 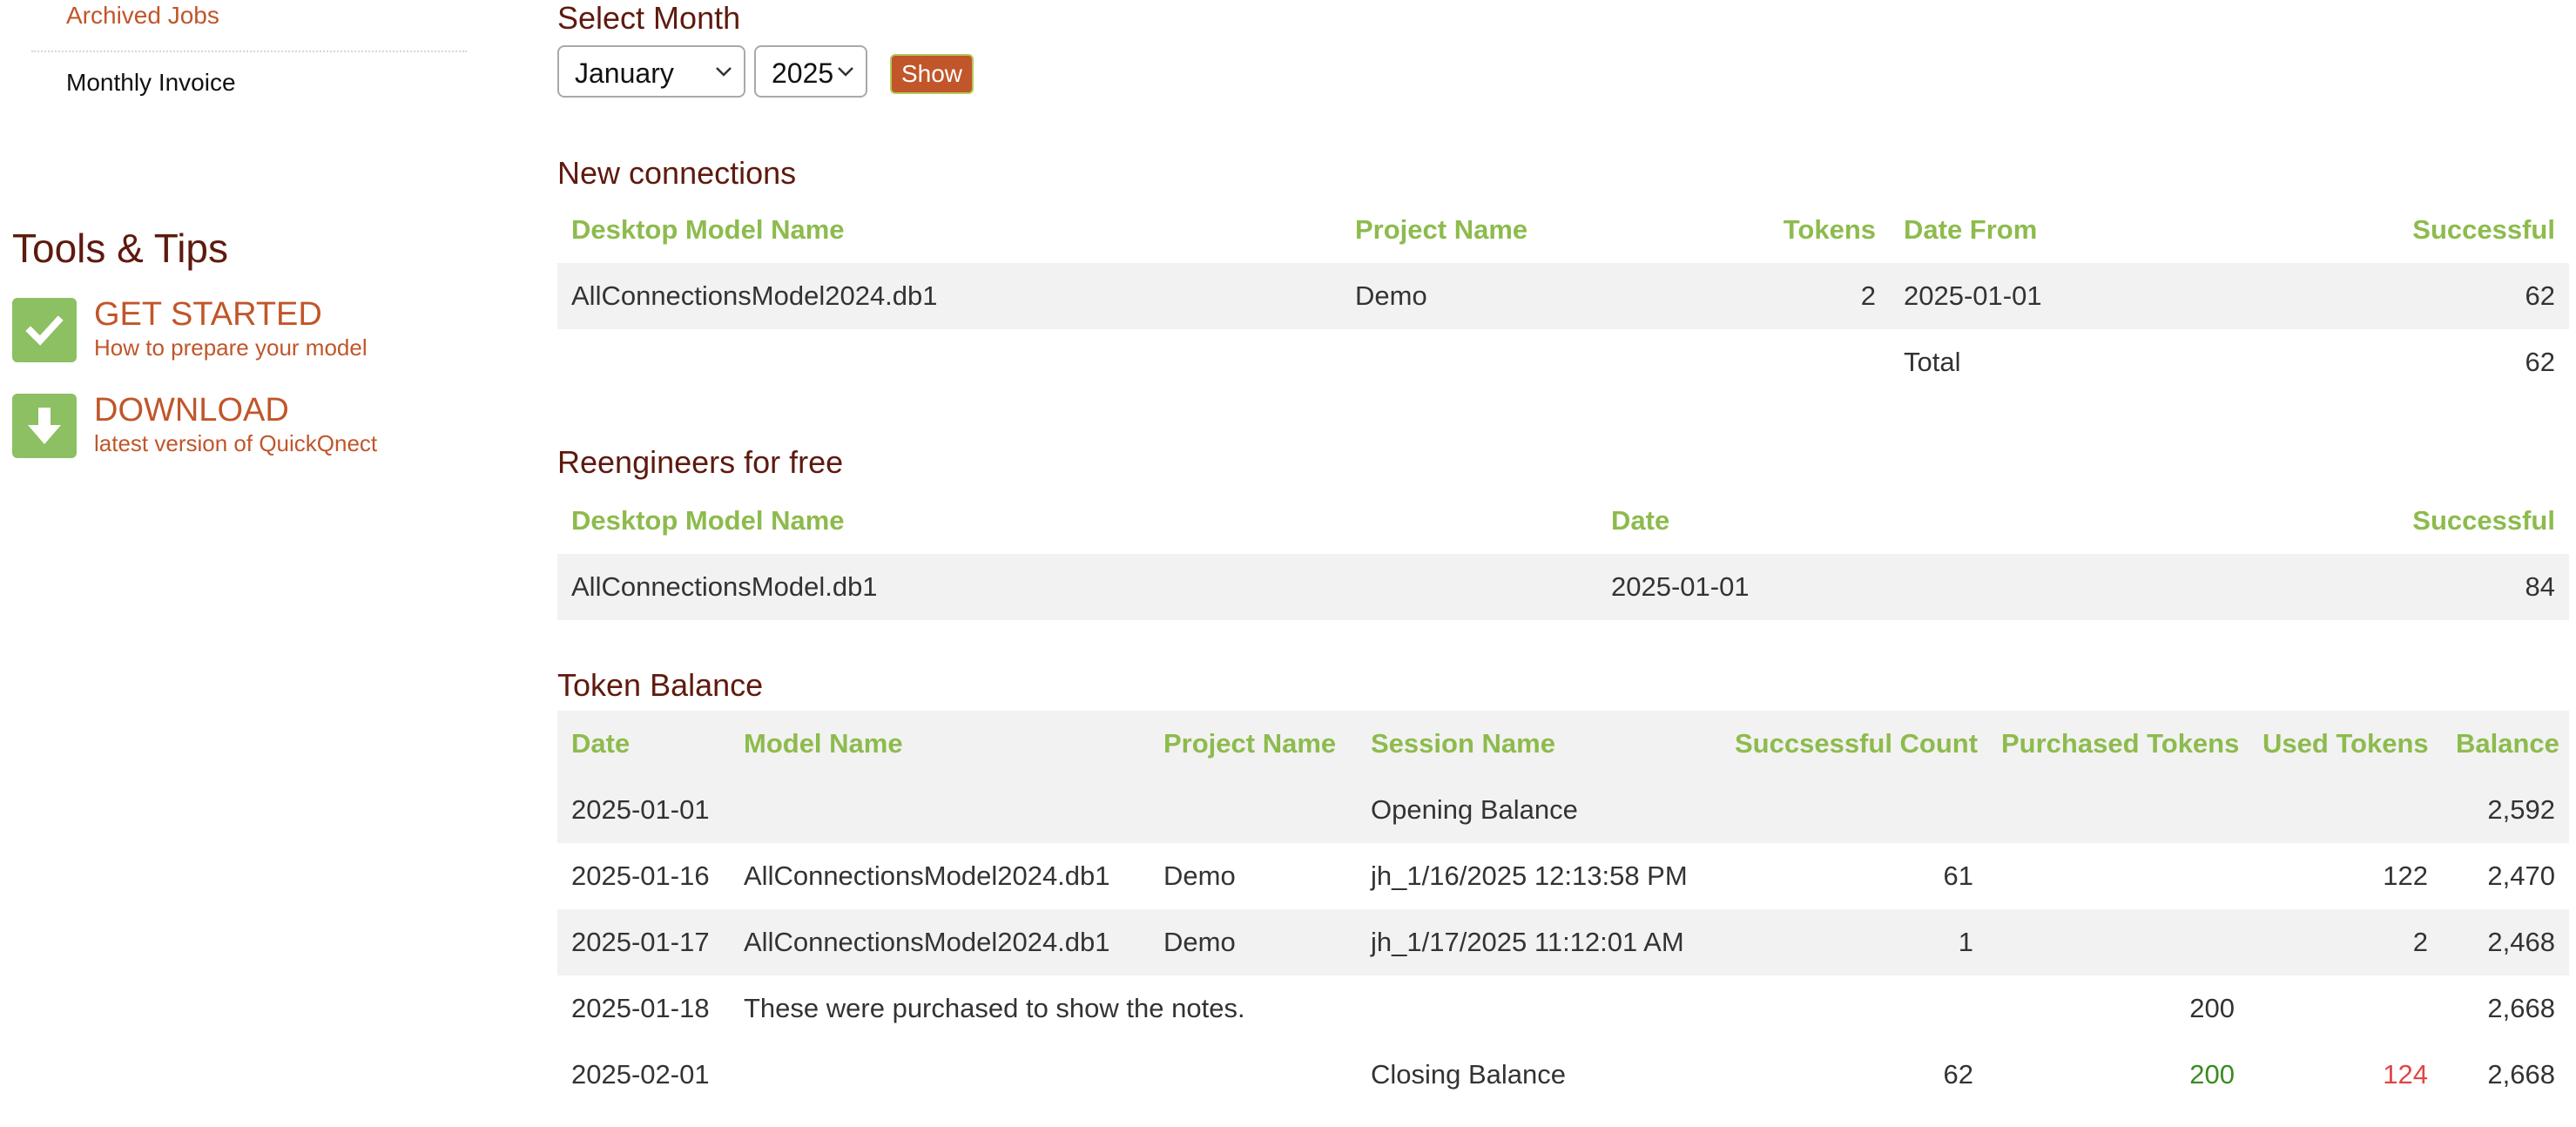 I want to click on cell-successful: 62, so click(x=2540, y=295).